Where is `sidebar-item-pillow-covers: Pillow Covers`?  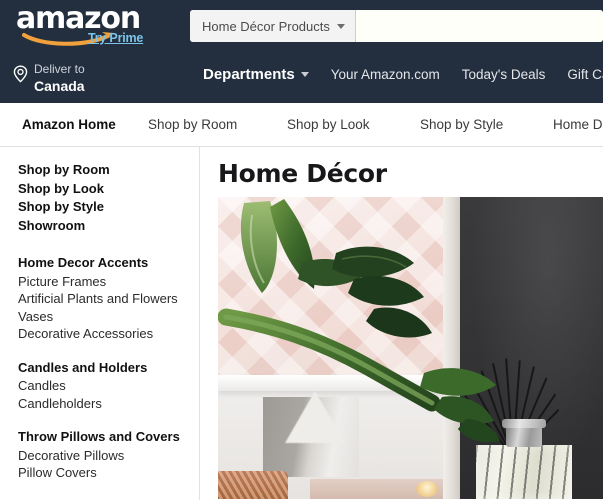 sidebar-item-pillow-covers: Pillow Covers is located at coordinates (108, 473).